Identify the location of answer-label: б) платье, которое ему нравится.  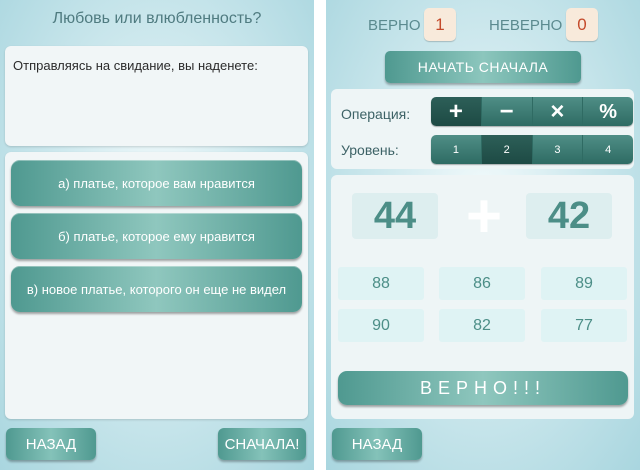
(156, 236).